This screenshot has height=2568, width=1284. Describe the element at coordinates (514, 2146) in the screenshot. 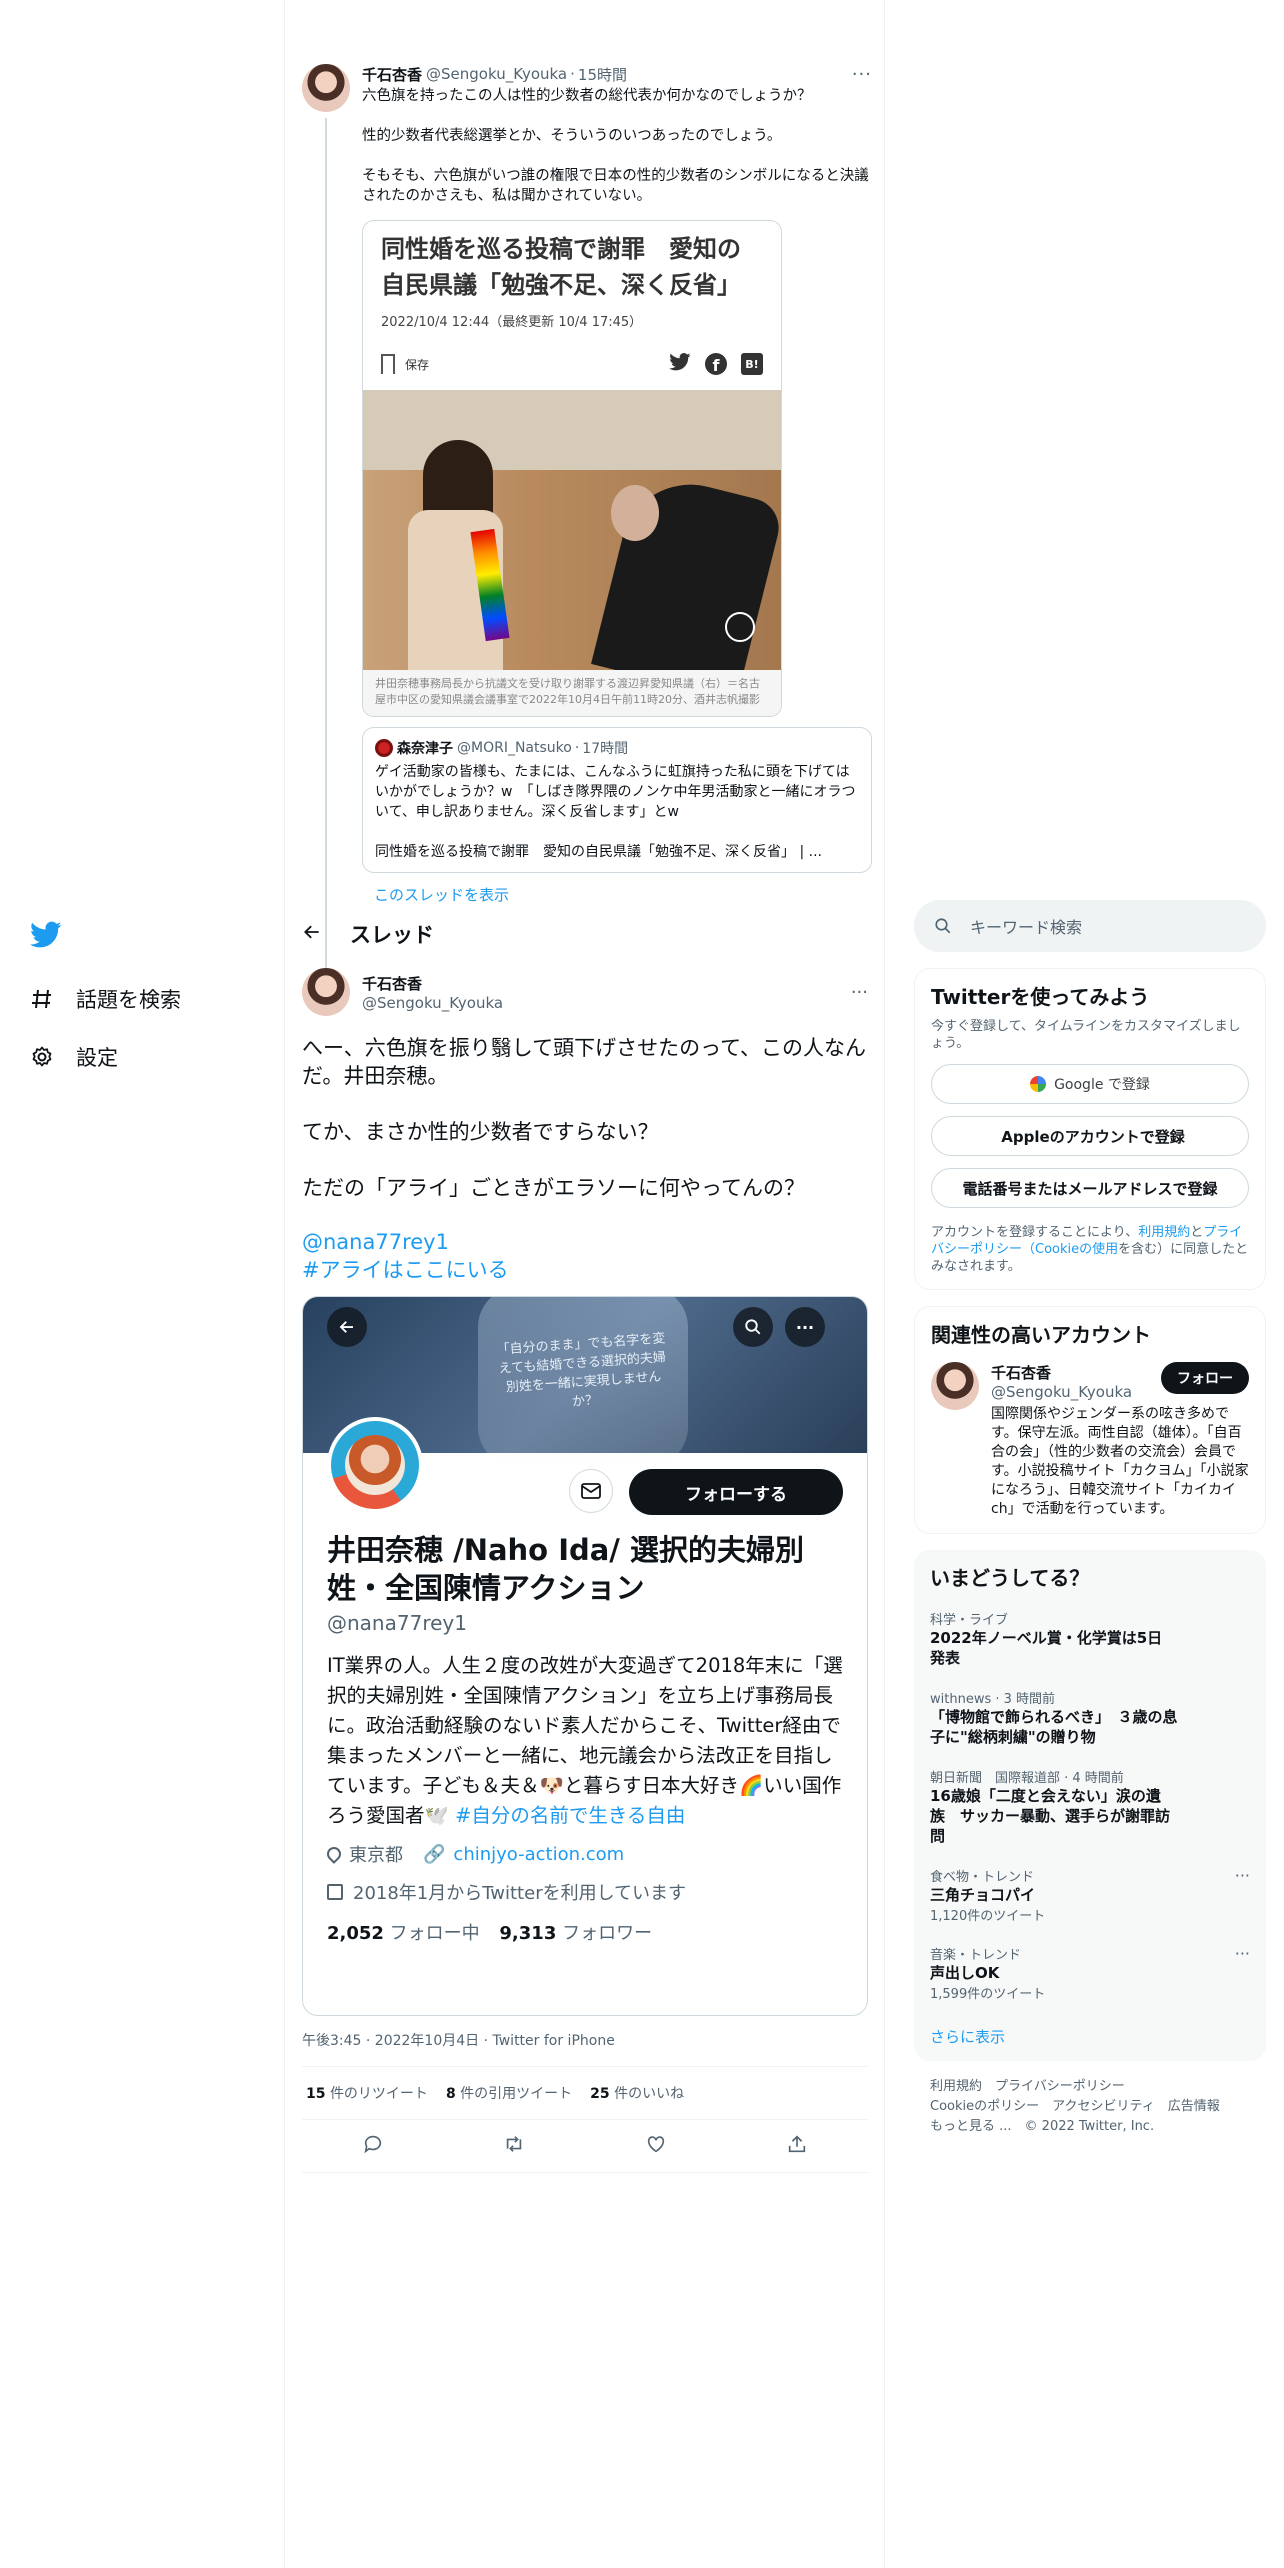

I see `retweet-icon` at that location.